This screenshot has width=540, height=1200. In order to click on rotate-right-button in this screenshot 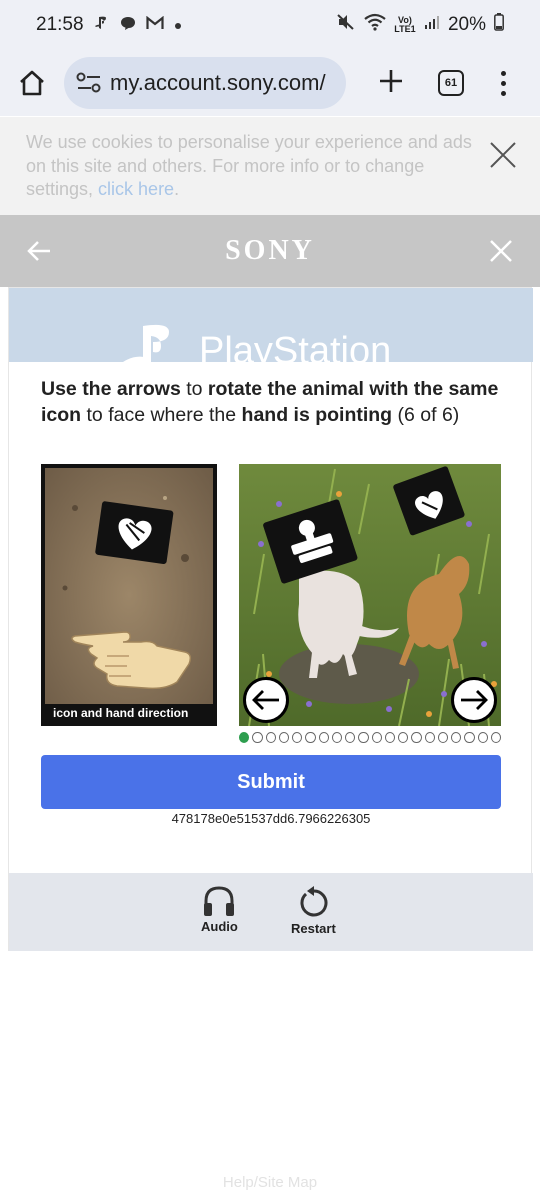, I will do `click(474, 700)`.